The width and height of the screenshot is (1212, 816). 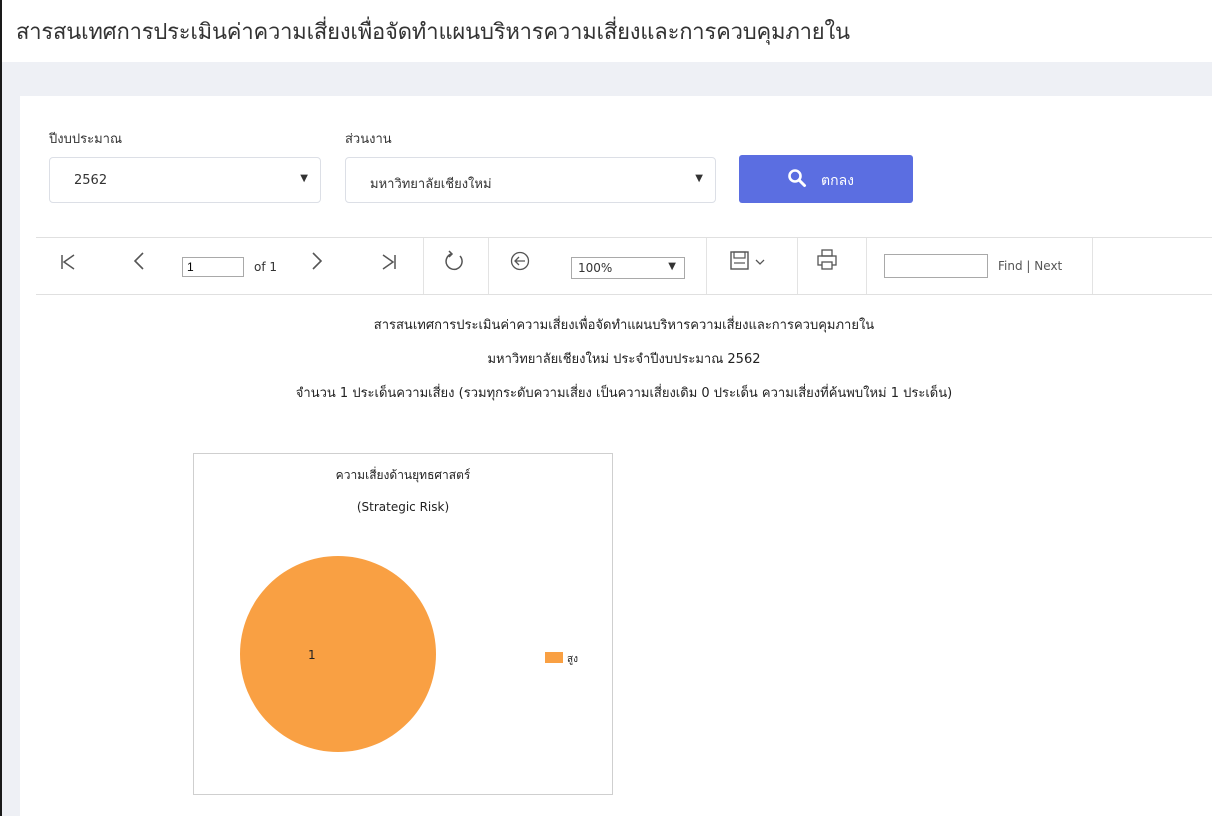 What do you see at coordinates (368, 139) in the screenshot?
I see `unit-label: ส่วนงาน` at bounding box center [368, 139].